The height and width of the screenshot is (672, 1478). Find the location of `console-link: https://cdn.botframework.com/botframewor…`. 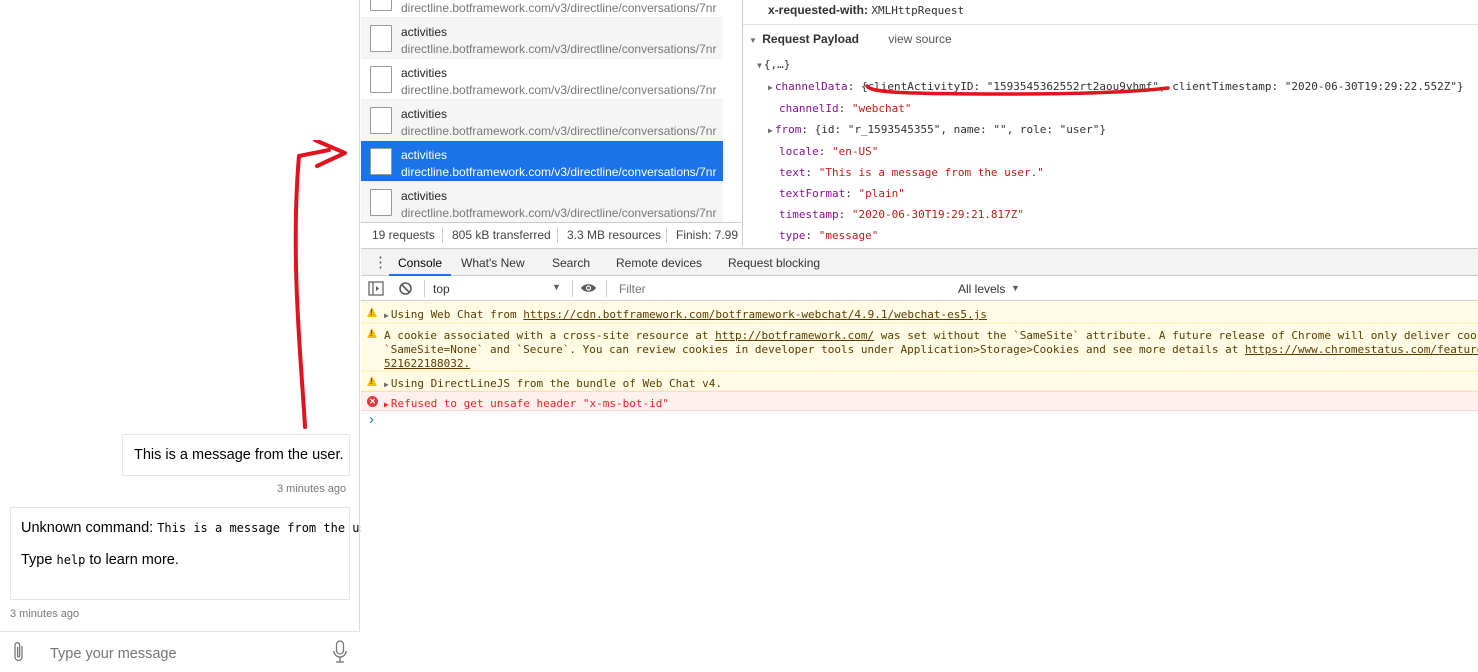

console-link: https://cdn.botframework.com/botframewor… is located at coordinates (755, 314).